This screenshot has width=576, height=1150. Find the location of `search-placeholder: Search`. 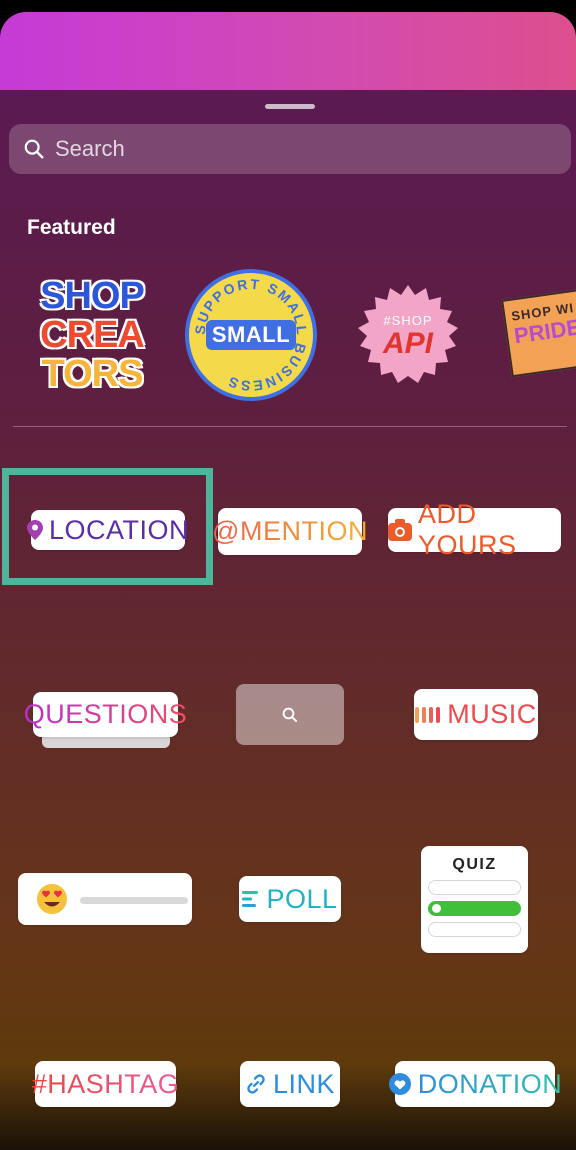

search-placeholder: Search is located at coordinates (90, 148).